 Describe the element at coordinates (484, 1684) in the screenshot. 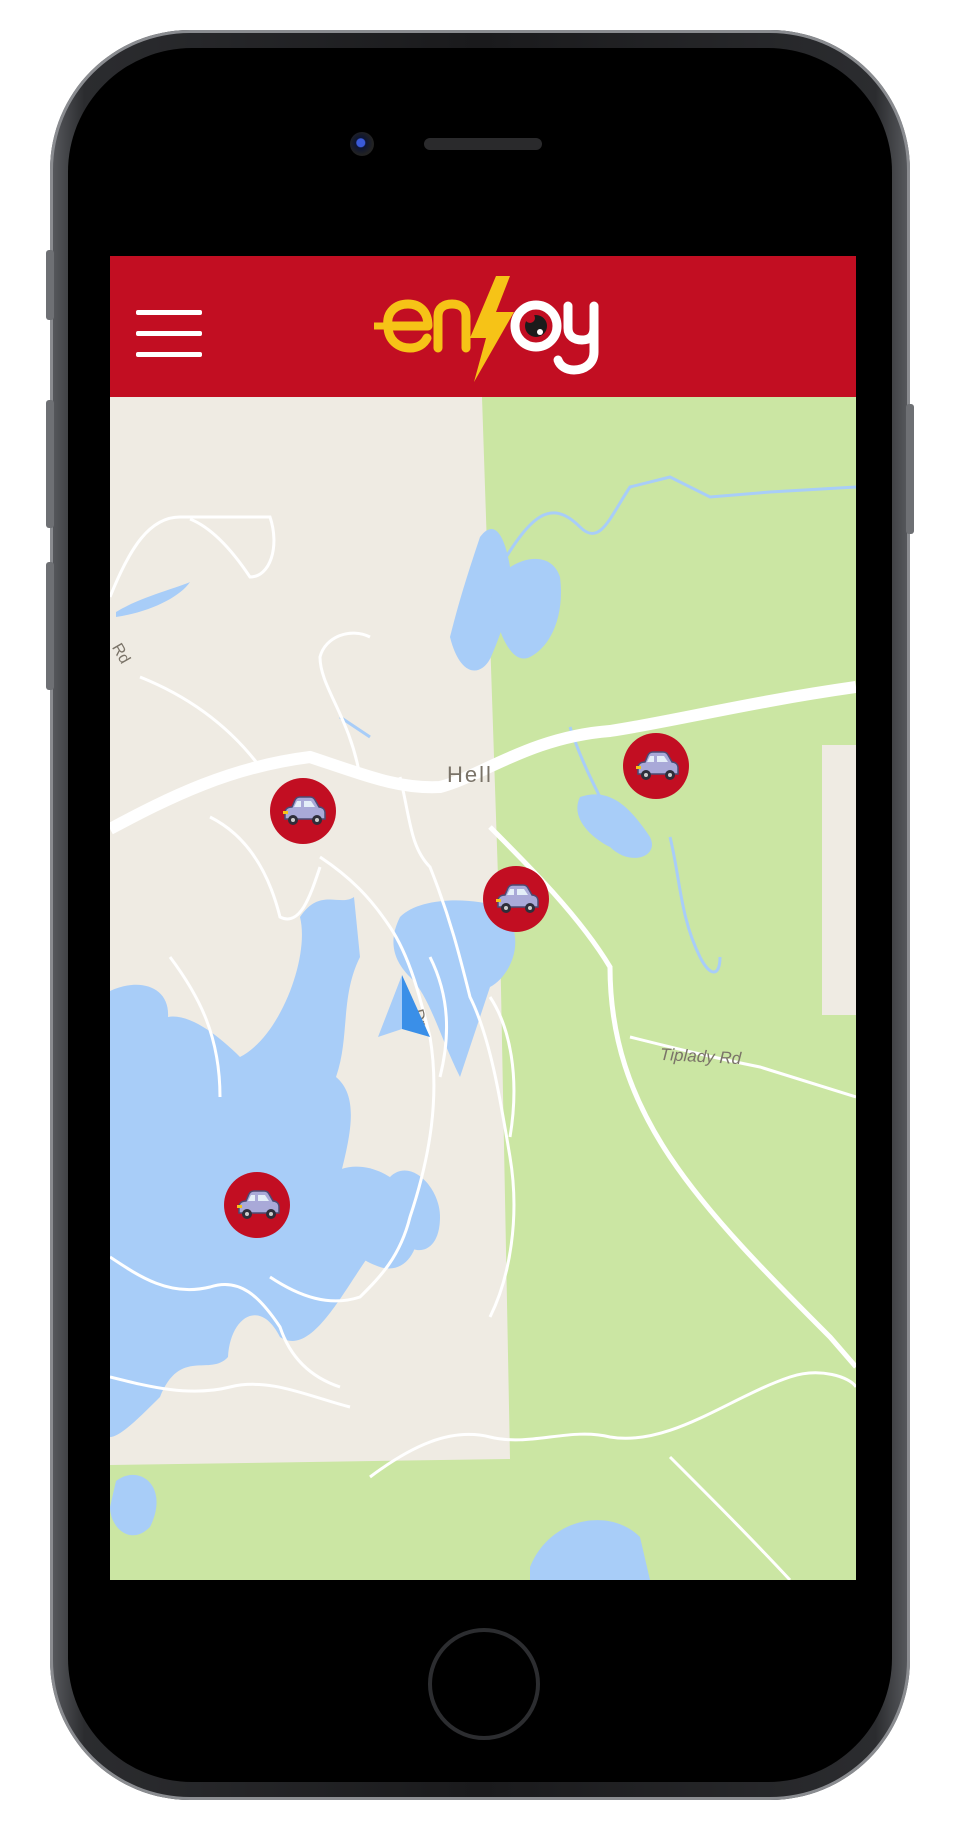

I see `home-button` at that location.